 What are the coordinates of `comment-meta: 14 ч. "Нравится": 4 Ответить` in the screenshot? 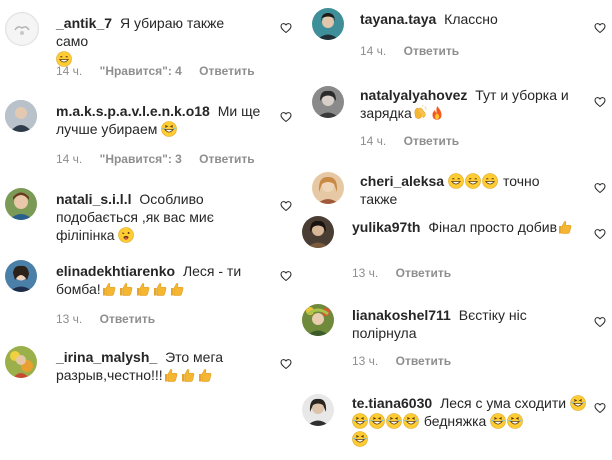 It's located at (162, 71).